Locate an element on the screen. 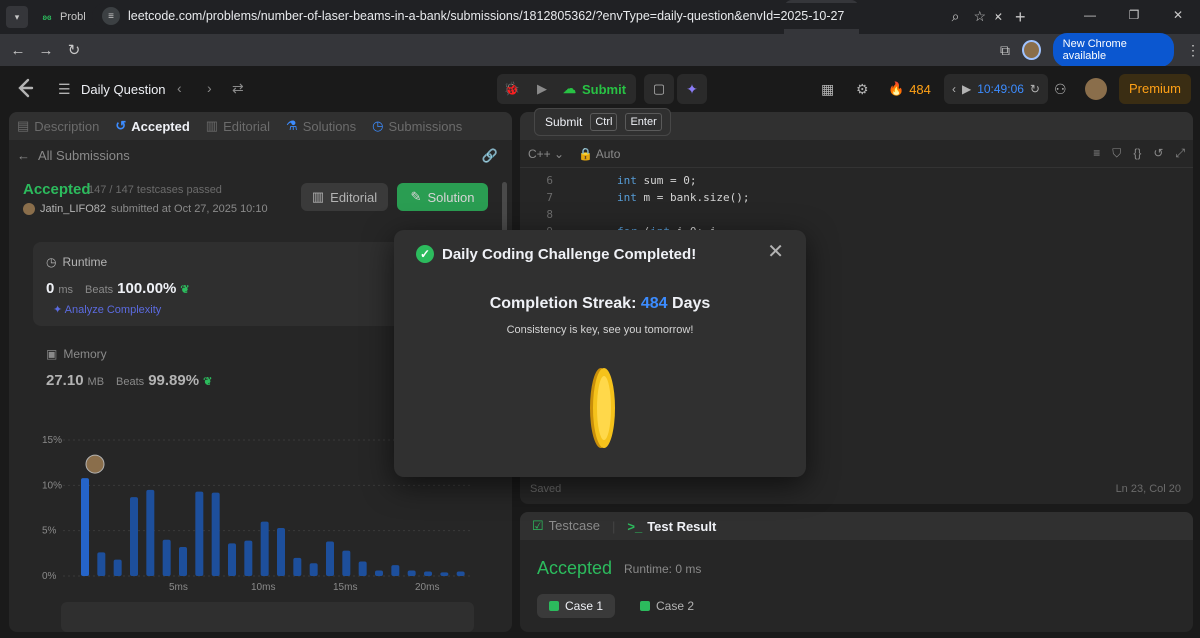 The height and width of the screenshot is (638, 1200). timer-reset-icon: ↻ is located at coordinates (1035, 89).